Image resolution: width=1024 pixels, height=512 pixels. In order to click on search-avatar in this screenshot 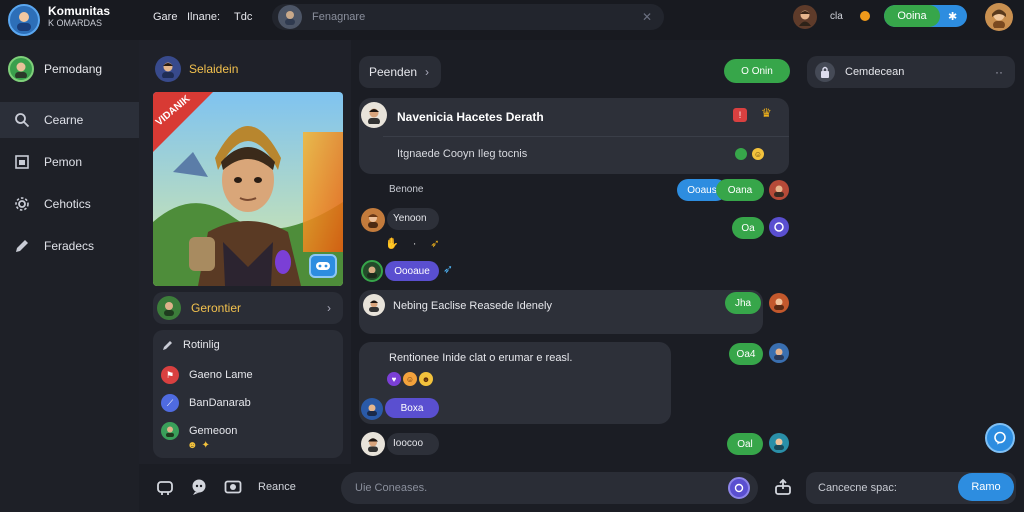, I will do `click(290, 17)`.